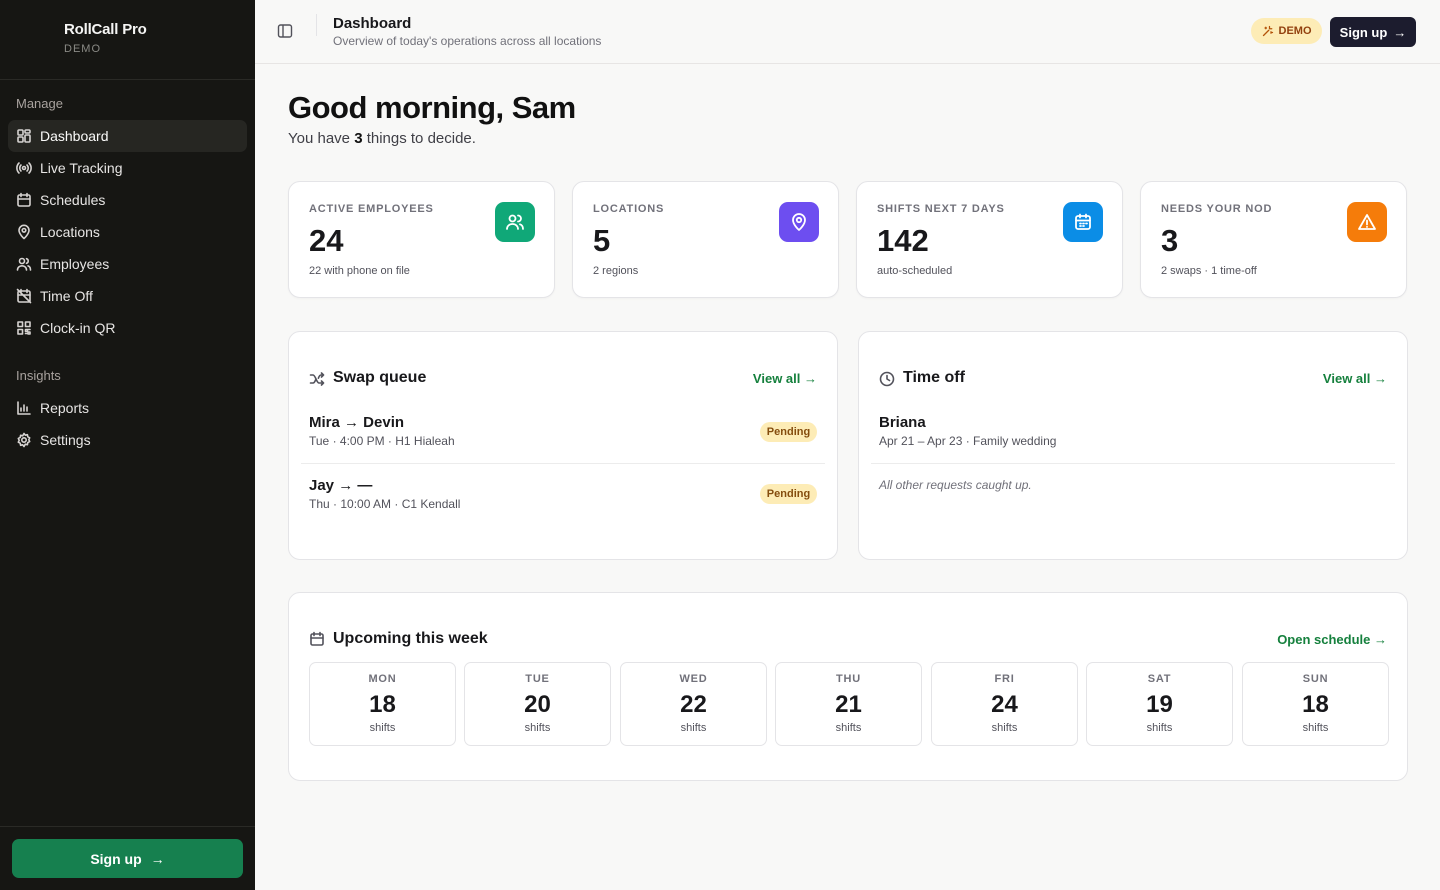 The width and height of the screenshot is (1440, 890). Describe the element at coordinates (105, 29) in the screenshot. I see `brand-name: RollCall Pro` at that location.